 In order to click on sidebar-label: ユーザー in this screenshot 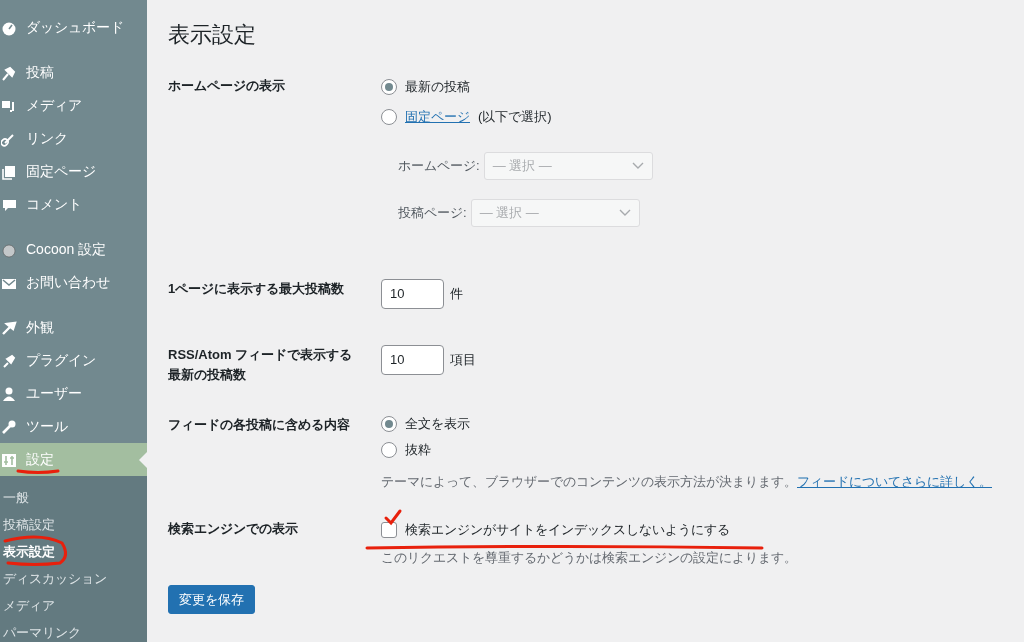, I will do `click(54, 393)`.